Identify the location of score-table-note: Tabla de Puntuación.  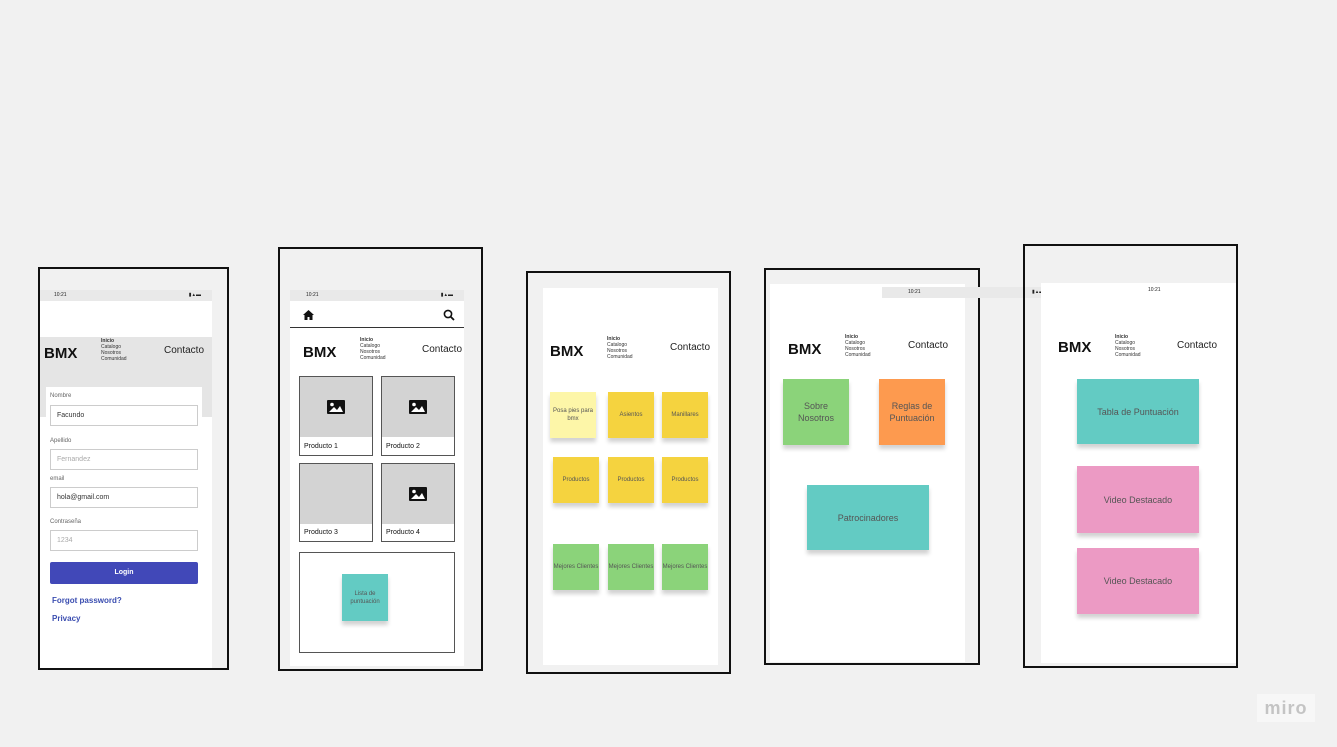
(1138, 411).